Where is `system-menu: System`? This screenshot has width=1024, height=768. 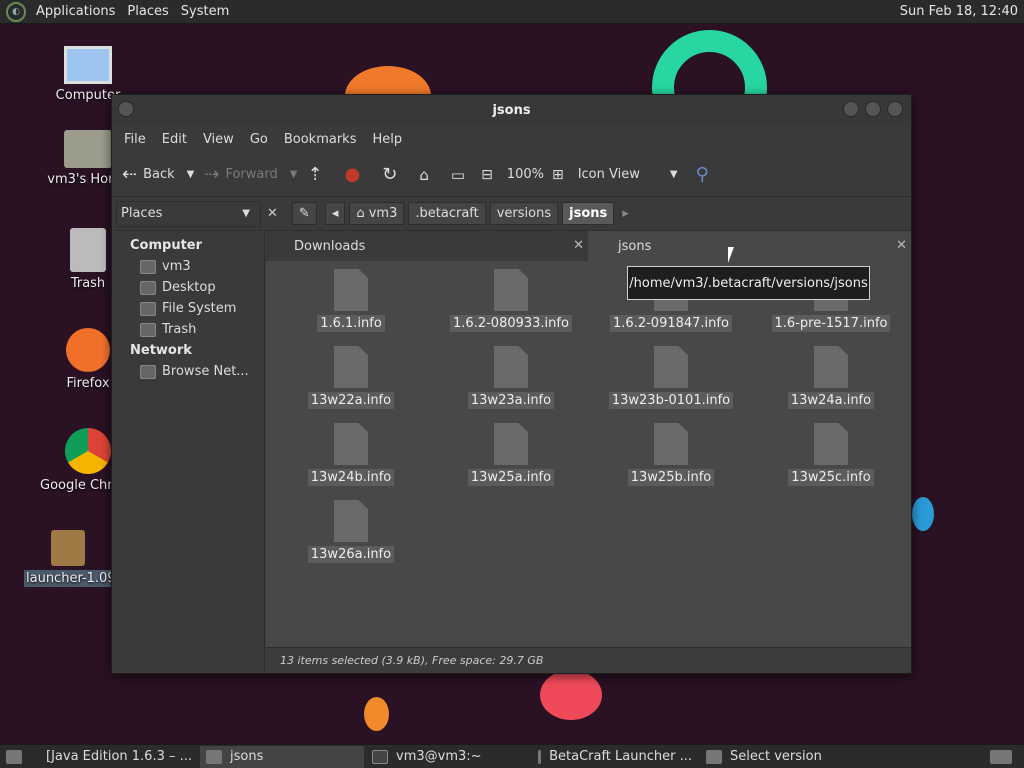
system-menu: System is located at coordinates (205, 11).